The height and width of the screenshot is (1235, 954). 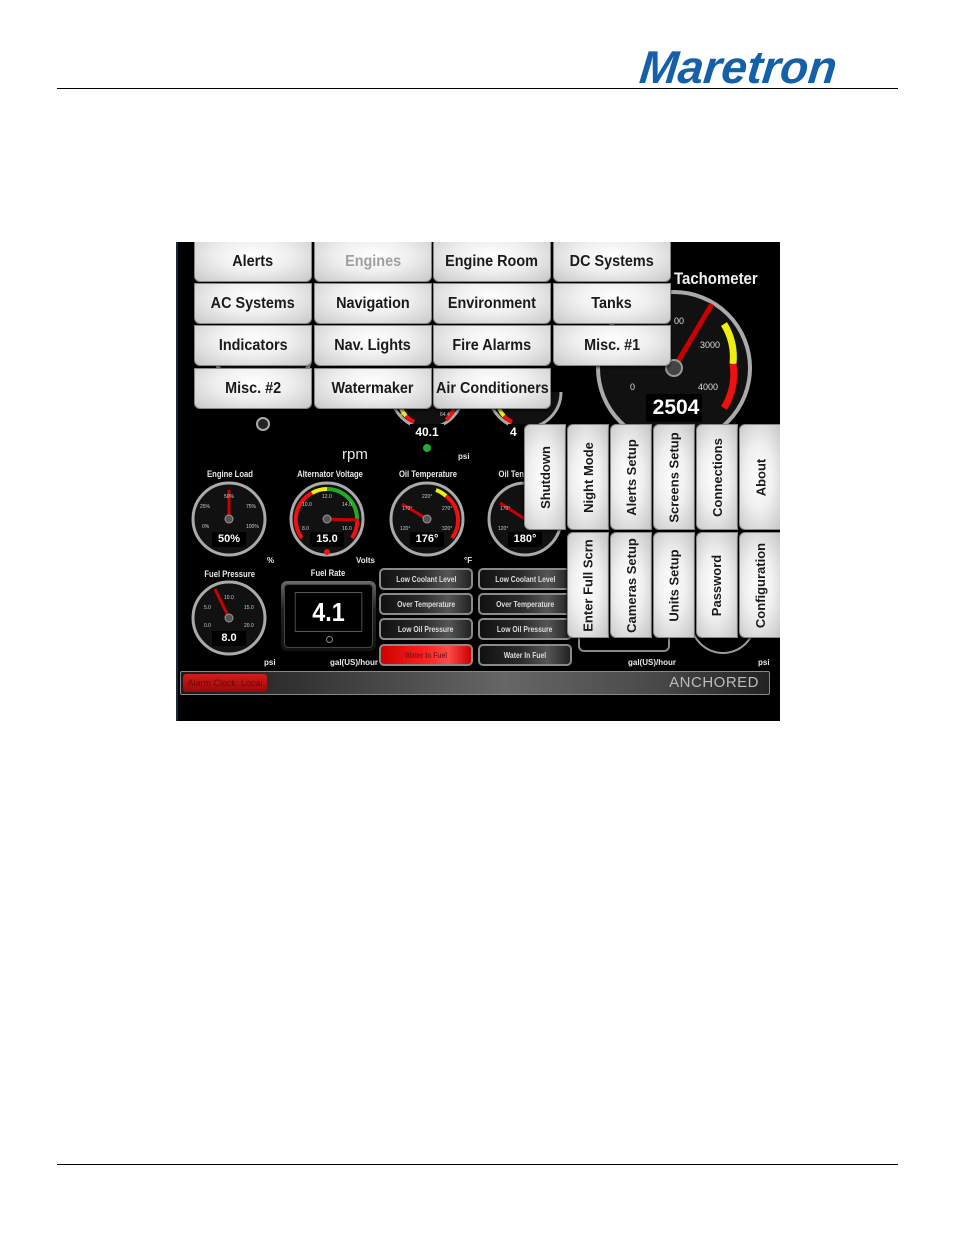 What do you see at coordinates (229, 497) in the screenshot?
I see `tick-label: 50%` at bounding box center [229, 497].